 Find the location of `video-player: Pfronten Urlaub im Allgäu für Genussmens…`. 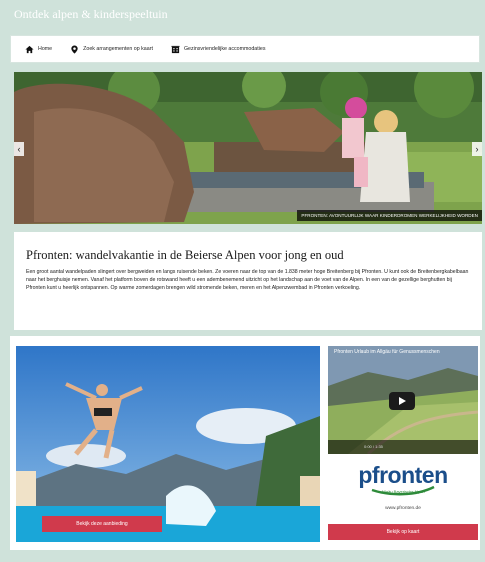

video-player: Pfronten Urlaub im Allgäu für Genussmens… is located at coordinates (403, 400).